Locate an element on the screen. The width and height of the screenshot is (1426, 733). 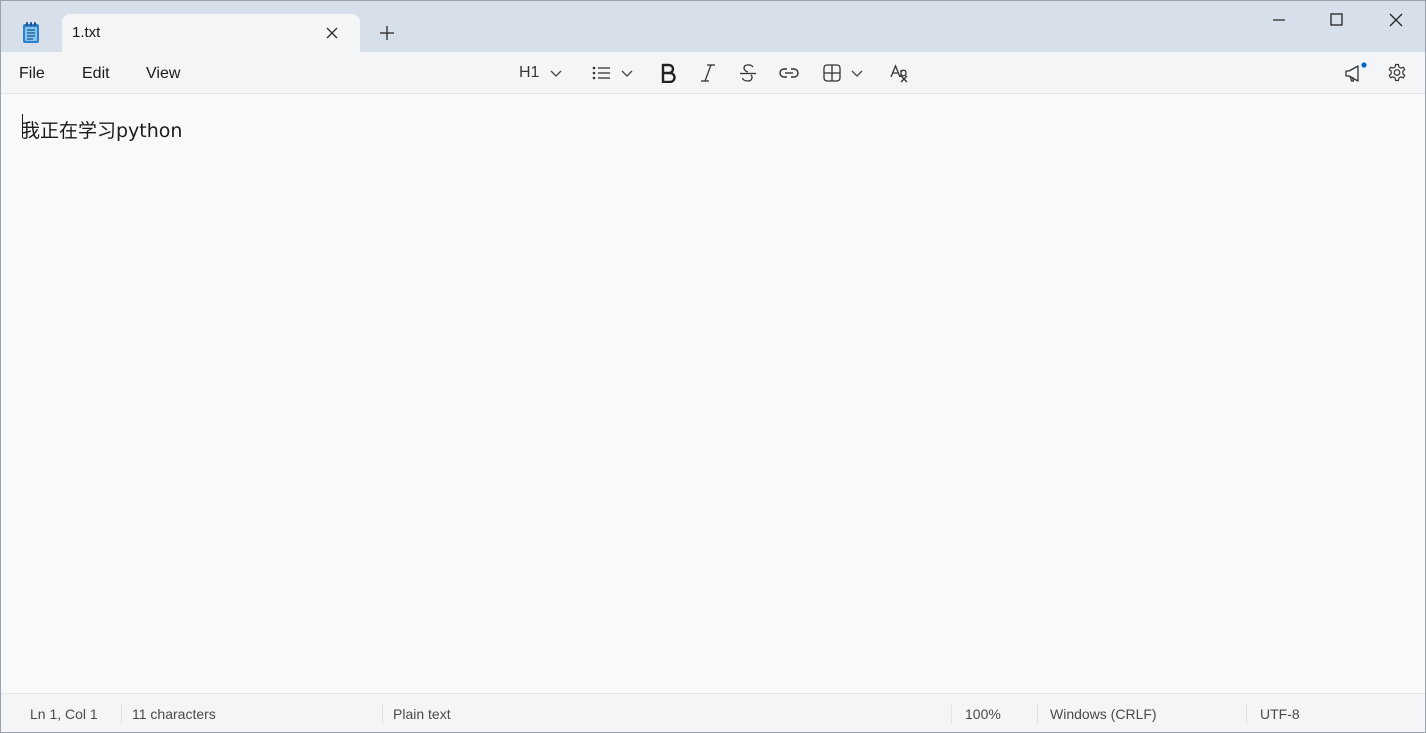
clear-formatting-button is located at coordinates (900, 73).